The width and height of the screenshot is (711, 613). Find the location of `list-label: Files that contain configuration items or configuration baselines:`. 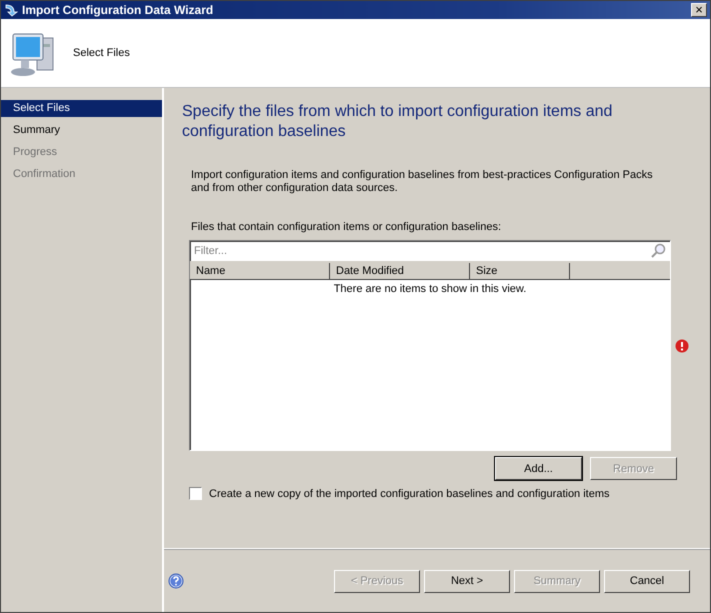

list-label: Files that contain configuration items or configuration baselines: is located at coordinates (346, 227).